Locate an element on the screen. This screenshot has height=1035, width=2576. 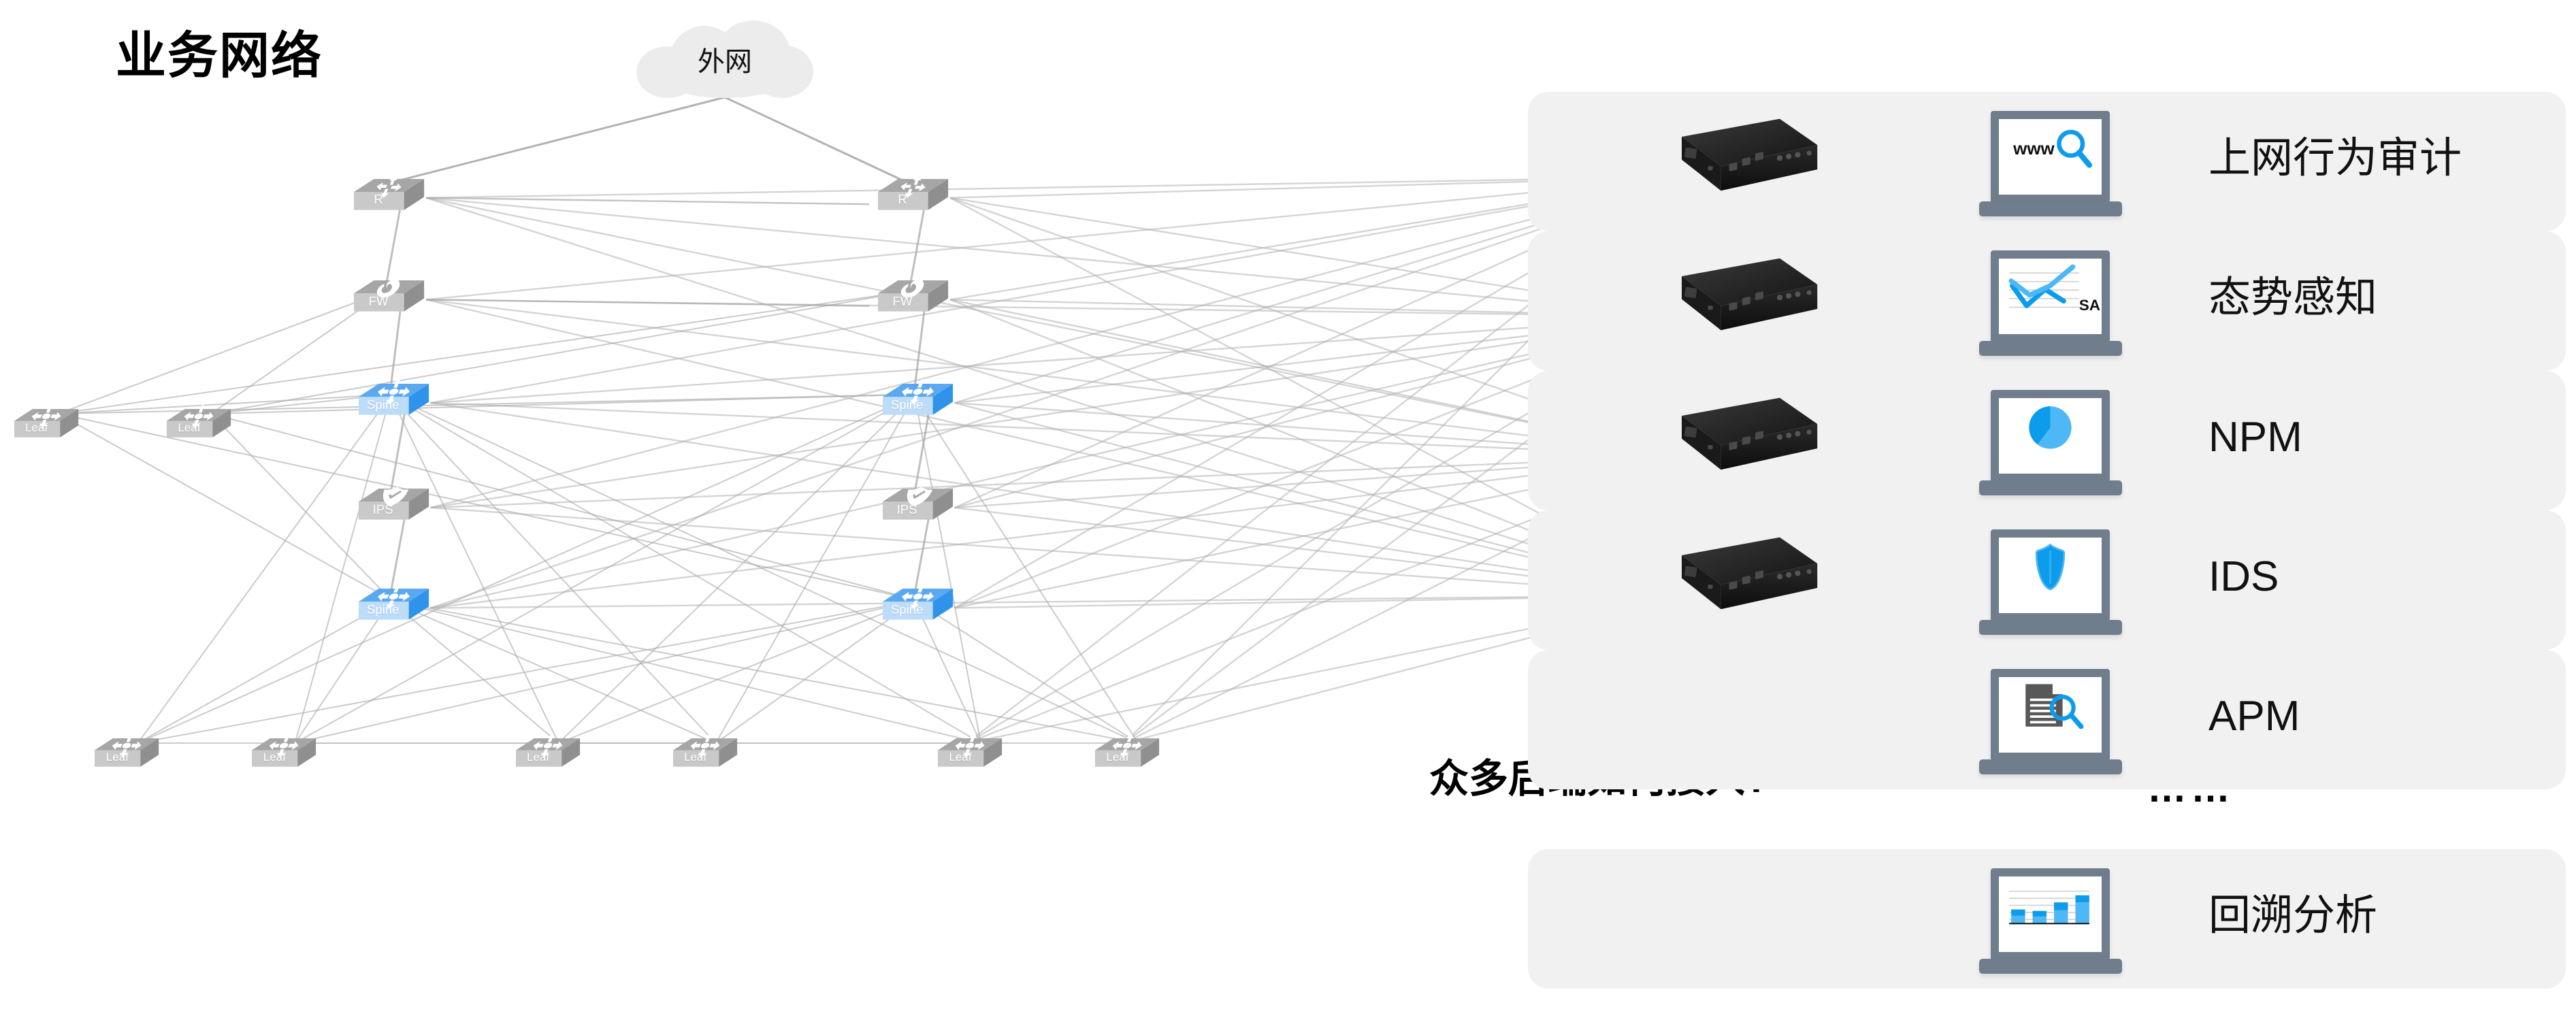
appliance-device-row-npm is located at coordinates (1739, 440).